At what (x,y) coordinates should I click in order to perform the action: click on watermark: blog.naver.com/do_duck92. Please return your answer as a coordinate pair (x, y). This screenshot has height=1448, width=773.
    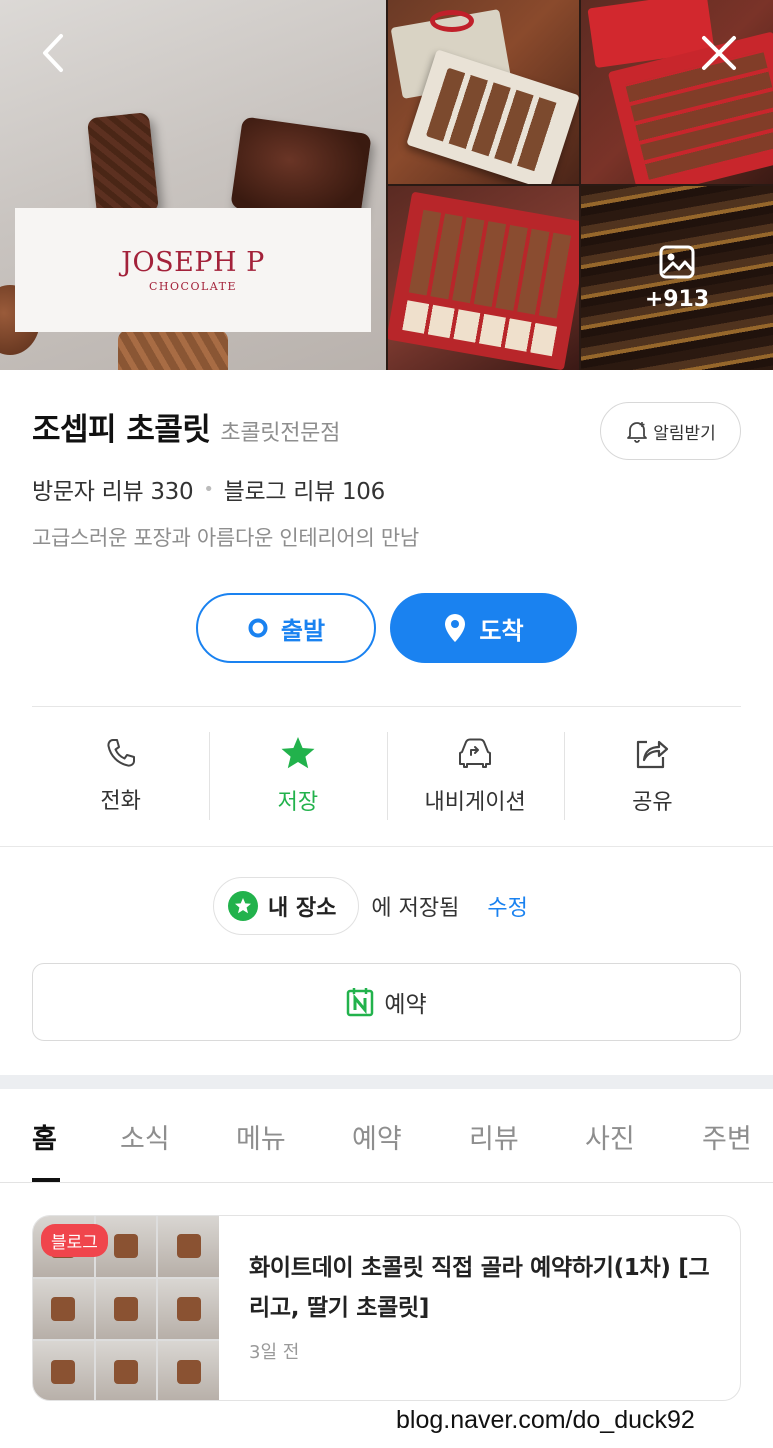
    Looking at the image, I should click on (545, 1420).